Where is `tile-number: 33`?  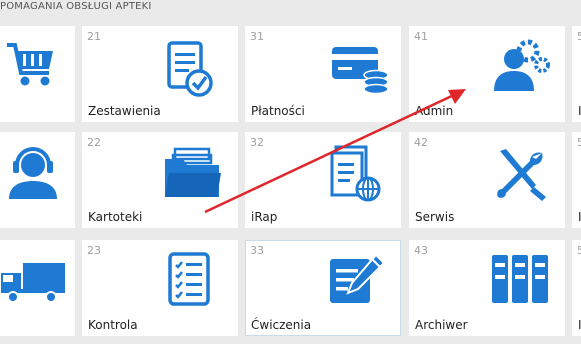 tile-number: 33 is located at coordinates (257, 250).